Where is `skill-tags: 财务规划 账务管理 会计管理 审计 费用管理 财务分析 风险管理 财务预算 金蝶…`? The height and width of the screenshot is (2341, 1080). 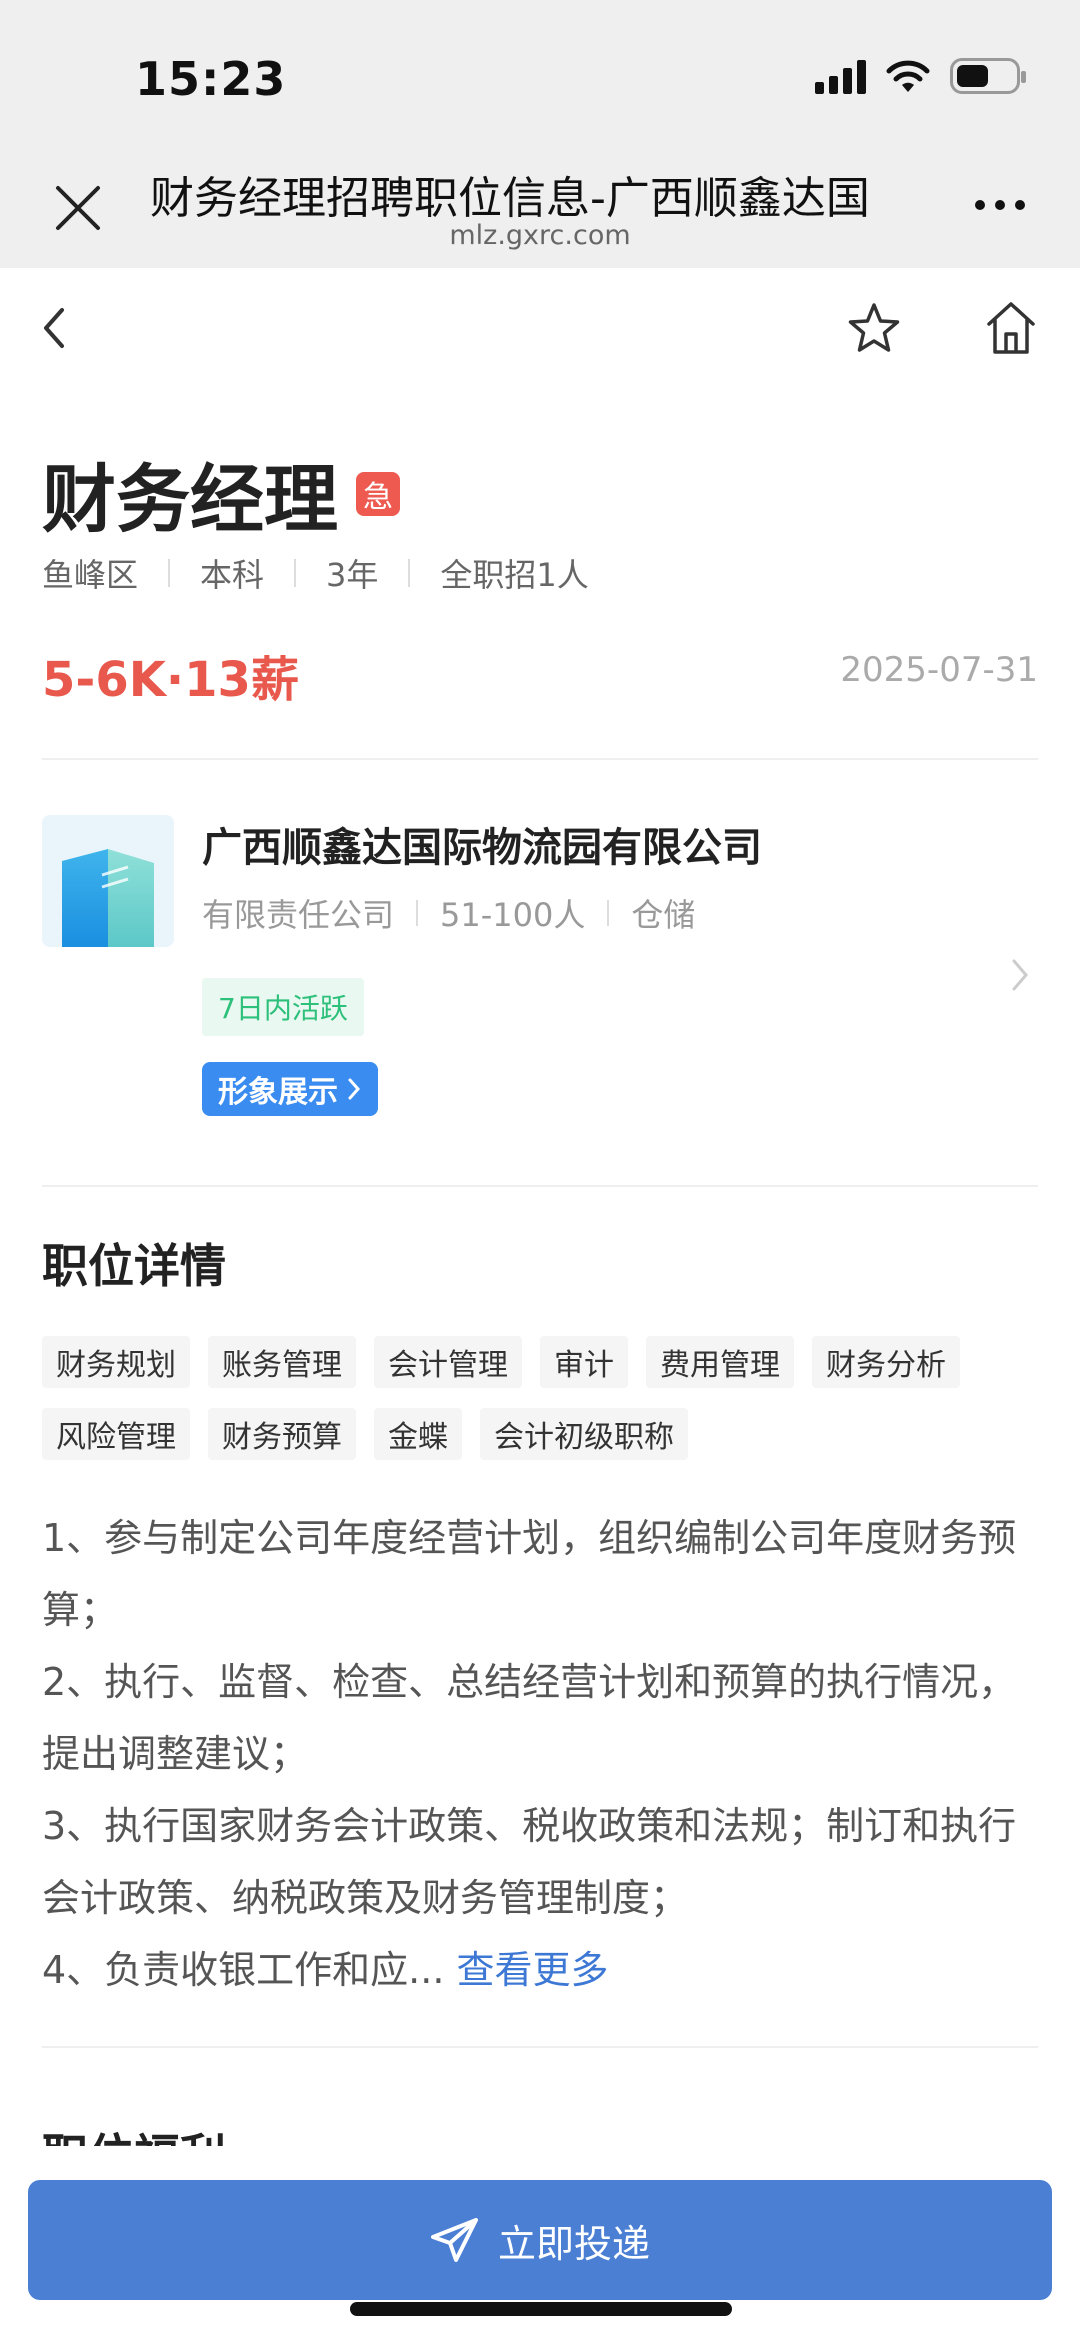
skill-tags: 财务规划 账务管理 会计管理 审计 费用管理 财务分析 风险管理 财务预算 金蝶… is located at coordinates (542, 1398).